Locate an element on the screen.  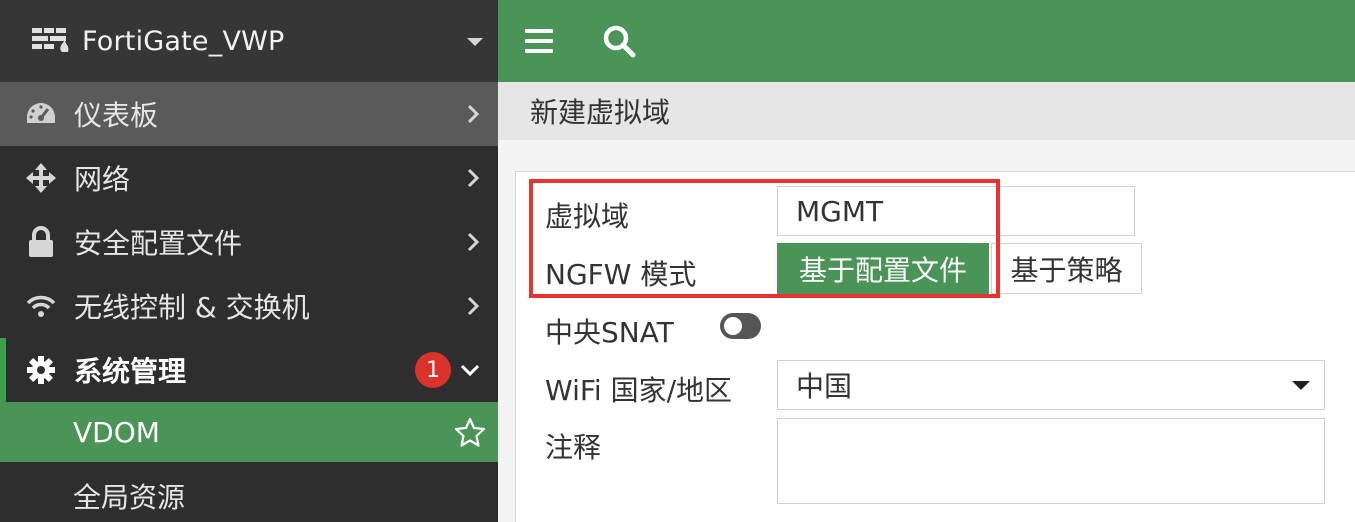
sidebar-item-label: 网络 is located at coordinates (102, 179).